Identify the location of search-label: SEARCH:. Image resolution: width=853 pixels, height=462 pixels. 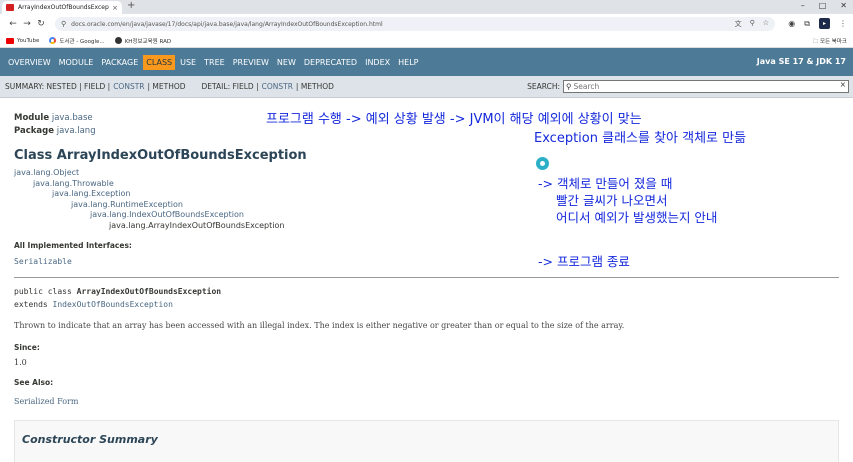
(543, 86).